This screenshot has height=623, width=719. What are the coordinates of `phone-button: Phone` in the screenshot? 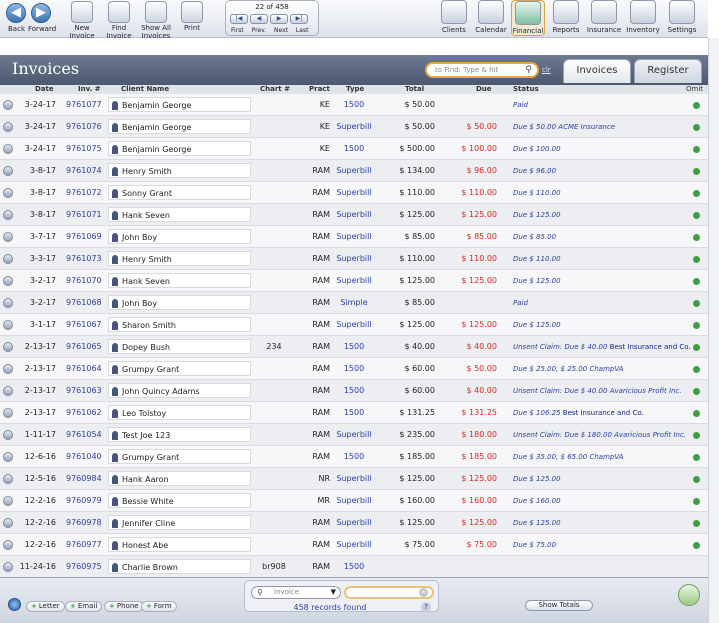 It's located at (124, 606).